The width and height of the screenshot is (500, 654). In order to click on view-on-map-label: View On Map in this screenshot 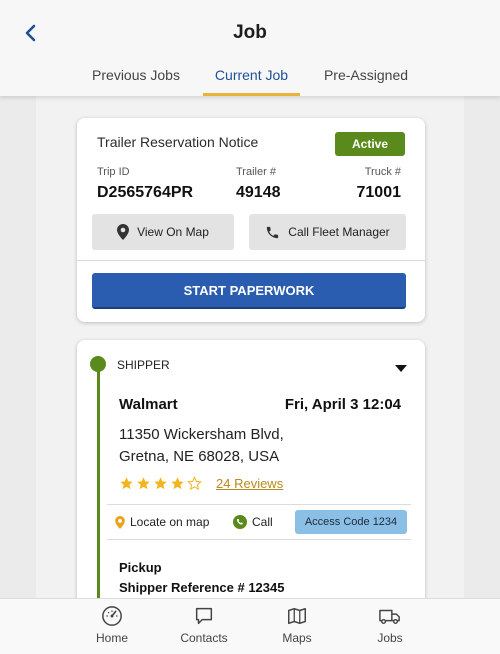, I will do `click(173, 232)`.